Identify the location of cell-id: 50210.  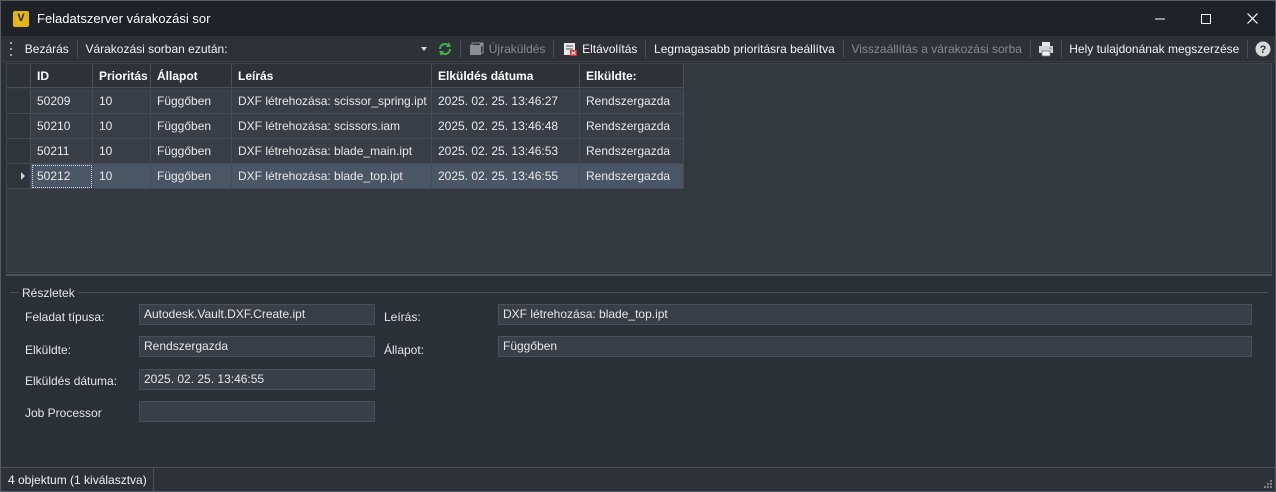
(62, 126).